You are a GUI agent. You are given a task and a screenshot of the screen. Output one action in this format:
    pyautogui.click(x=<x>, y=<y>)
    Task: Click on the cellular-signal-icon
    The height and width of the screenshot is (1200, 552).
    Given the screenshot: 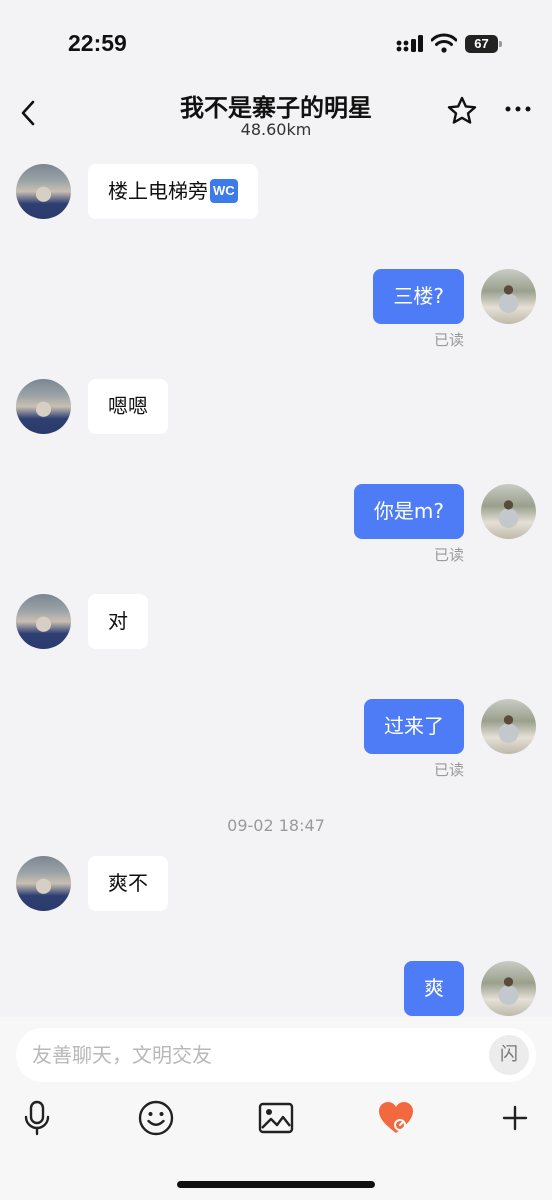 What is the action you would take?
    pyautogui.click(x=409, y=43)
    